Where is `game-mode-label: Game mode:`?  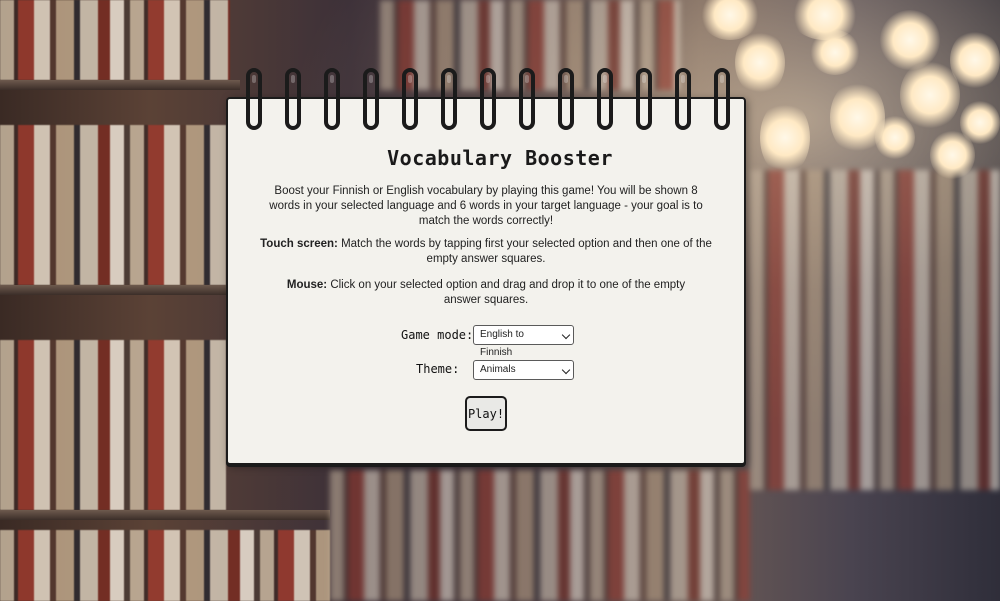
game-mode-label: Game mode: is located at coordinates (437, 335).